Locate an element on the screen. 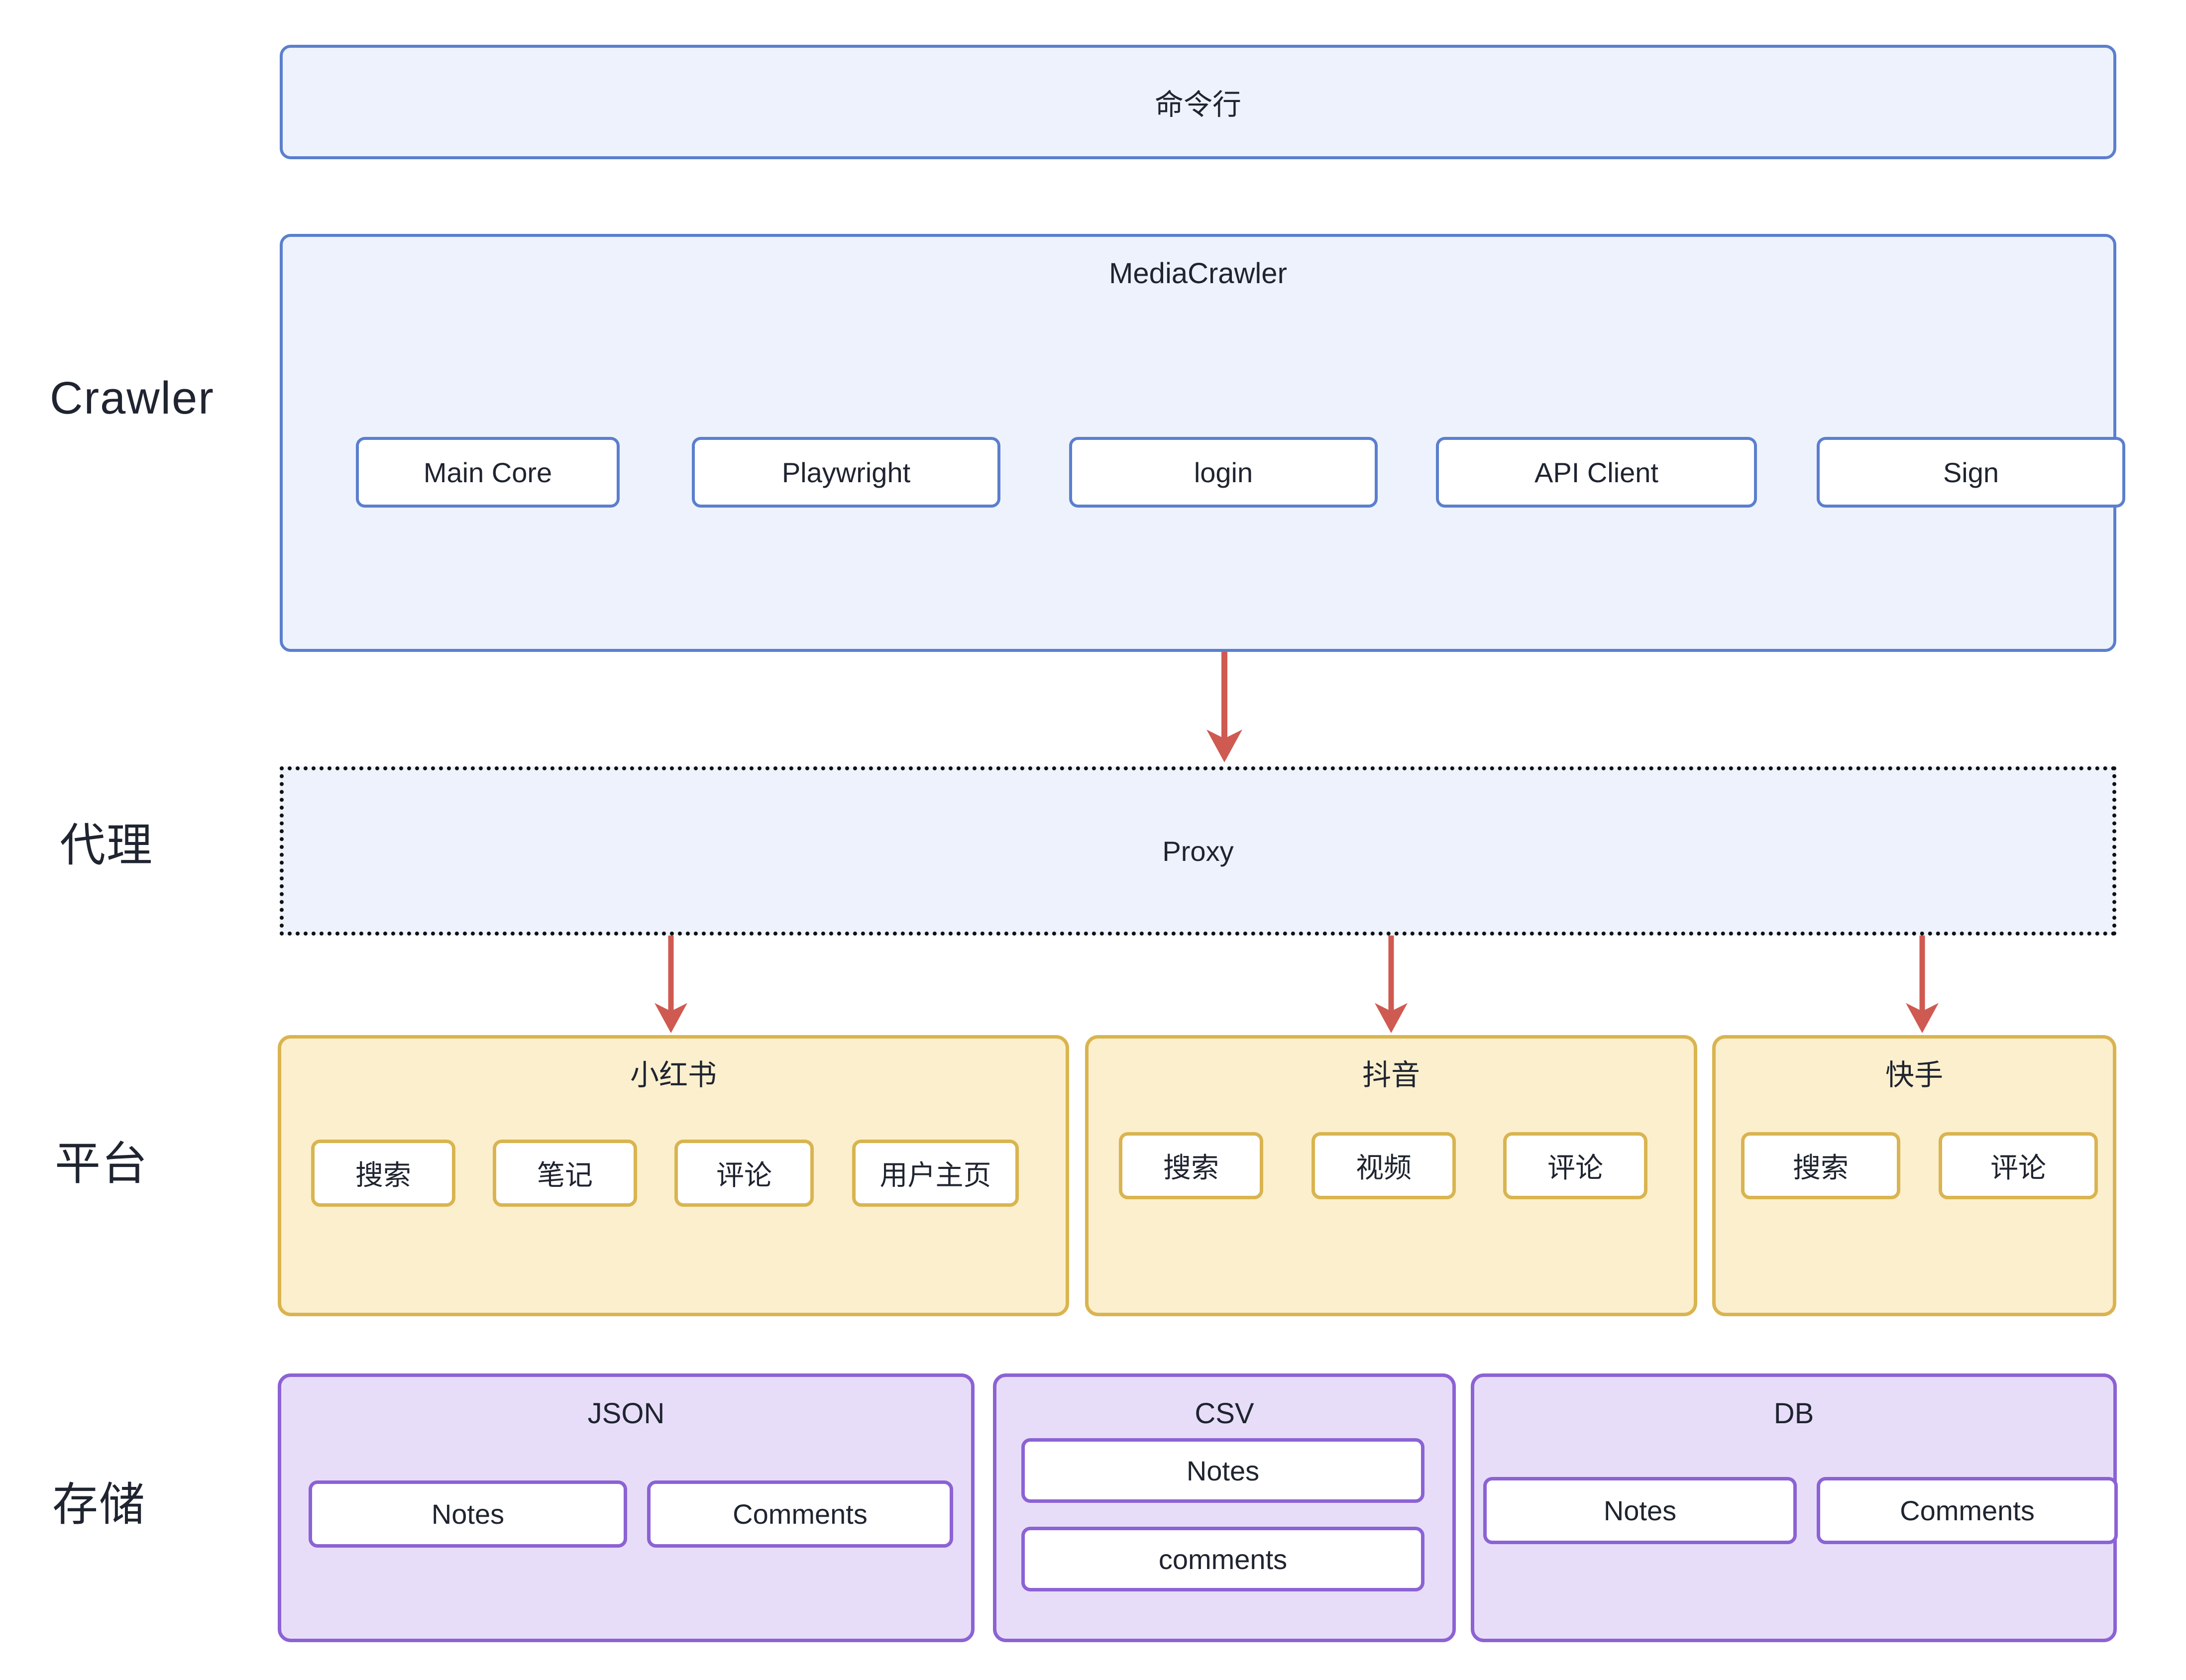 The width and height of the screenshot is (2186, 1680). storage-title-json: JSON is located at coordinates (626, 1413).